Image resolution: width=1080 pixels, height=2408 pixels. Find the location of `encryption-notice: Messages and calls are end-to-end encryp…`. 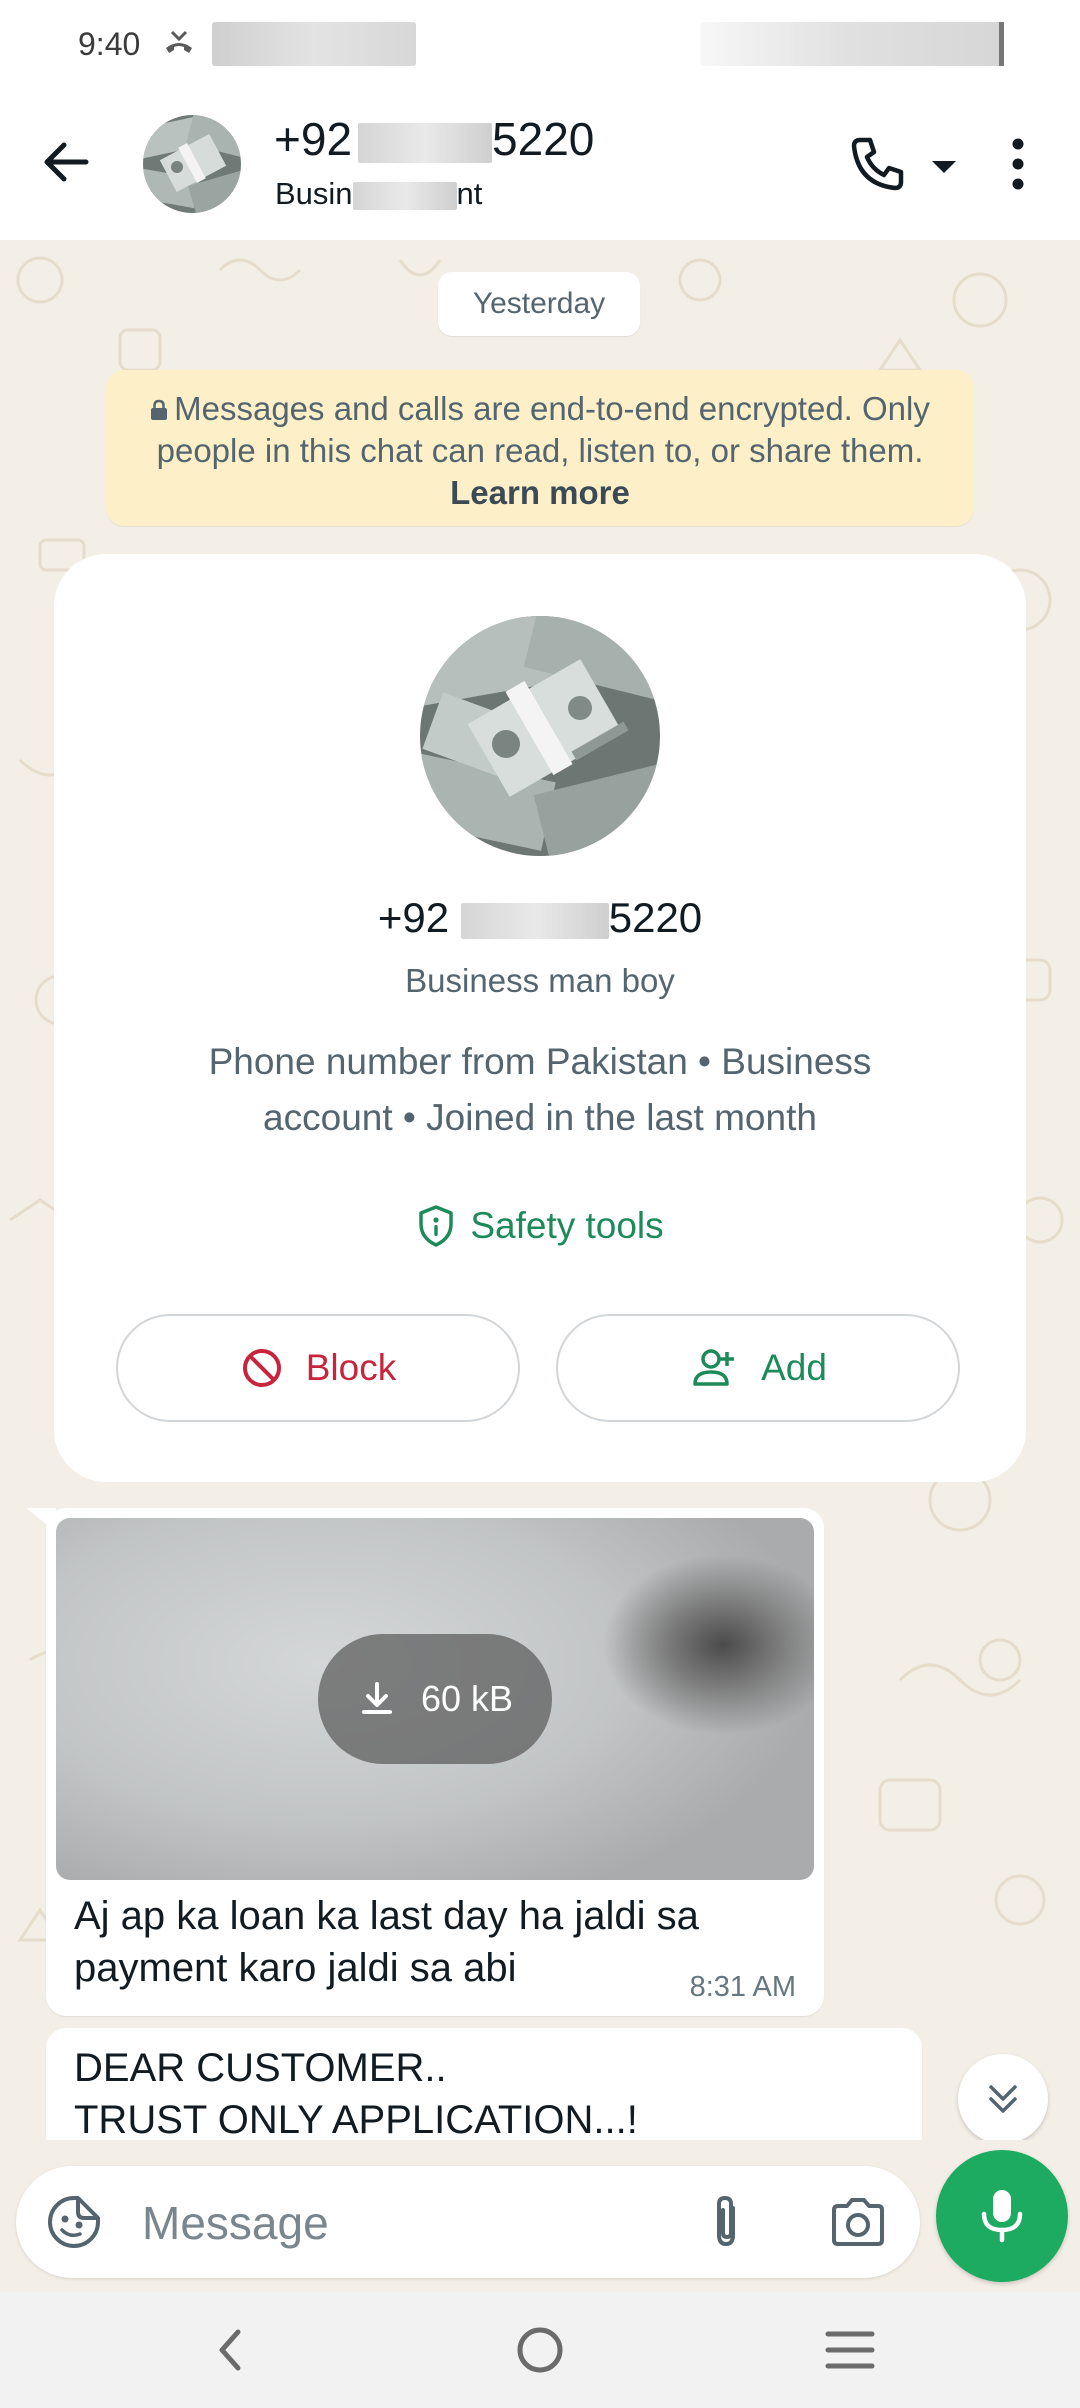

encryption-notice: Messages and calls are end-to-end encryp… is located at coordinates (540, 448).